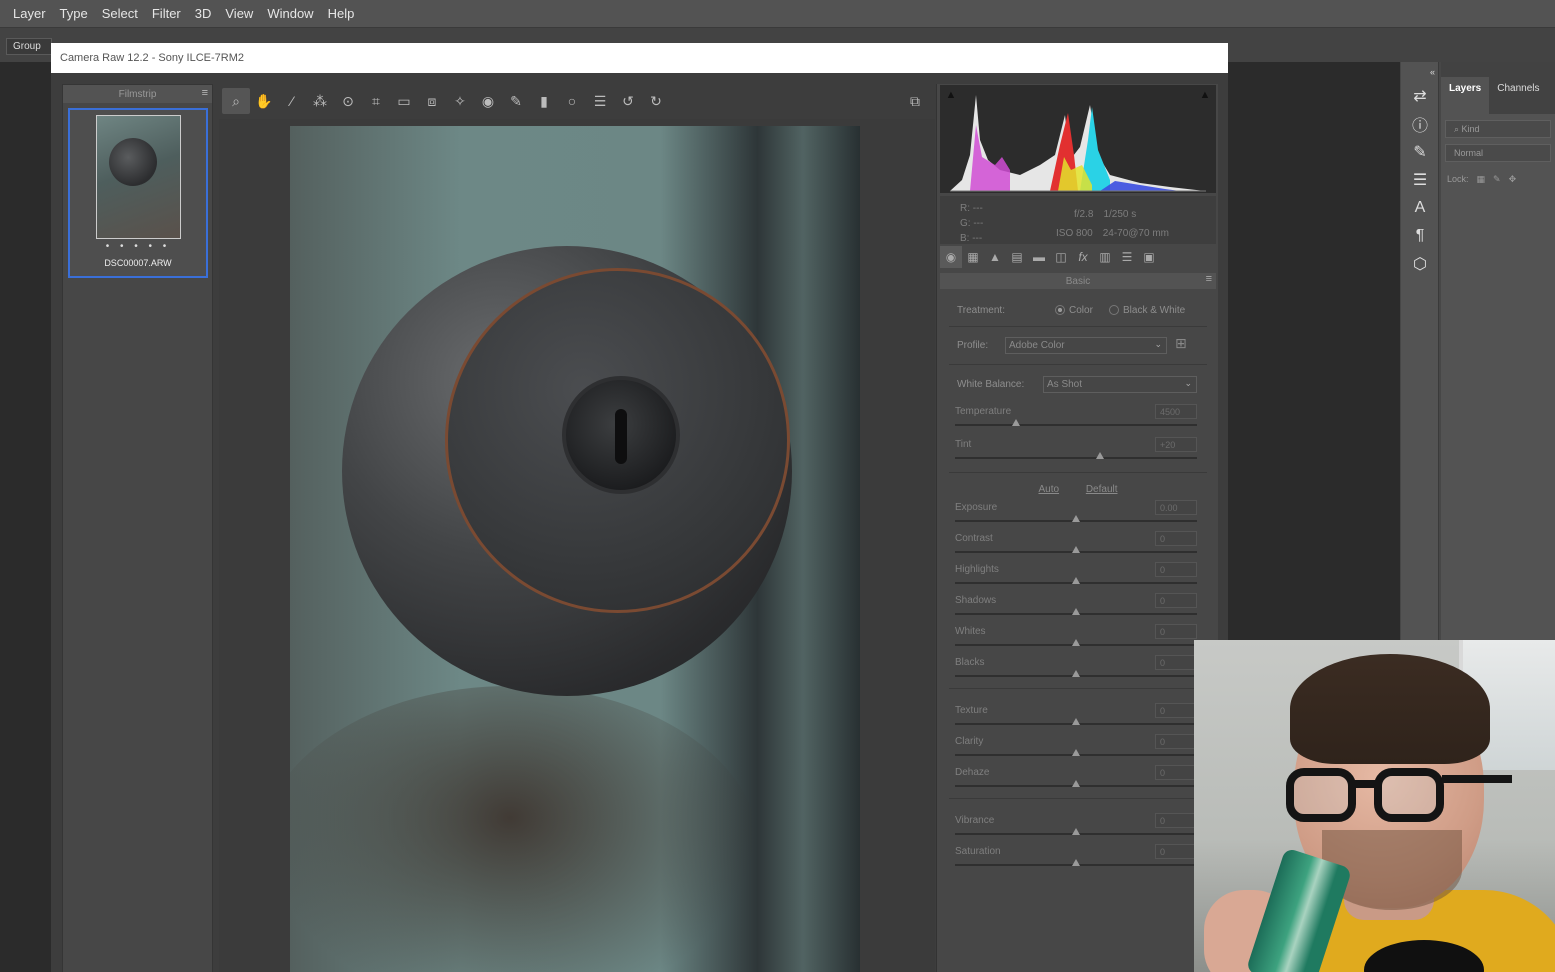 This screenshot has height=972, width=1555. I want to click on graduated-filter-icon: ▮, so click(544, 101).